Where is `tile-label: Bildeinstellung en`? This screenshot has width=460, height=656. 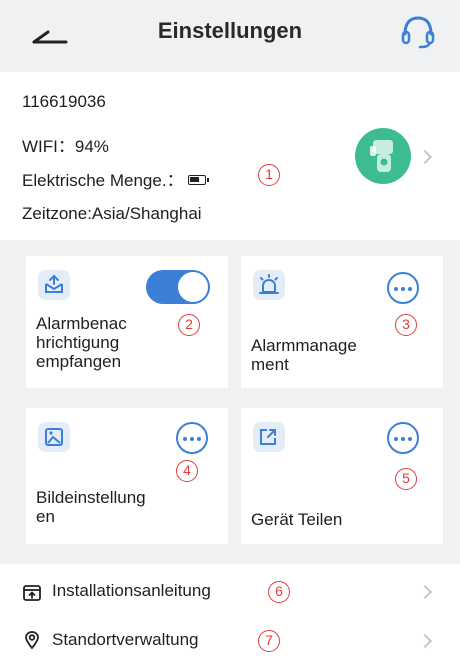 tile-label: Bildeinstellung en is located at coordinates (91, 507).